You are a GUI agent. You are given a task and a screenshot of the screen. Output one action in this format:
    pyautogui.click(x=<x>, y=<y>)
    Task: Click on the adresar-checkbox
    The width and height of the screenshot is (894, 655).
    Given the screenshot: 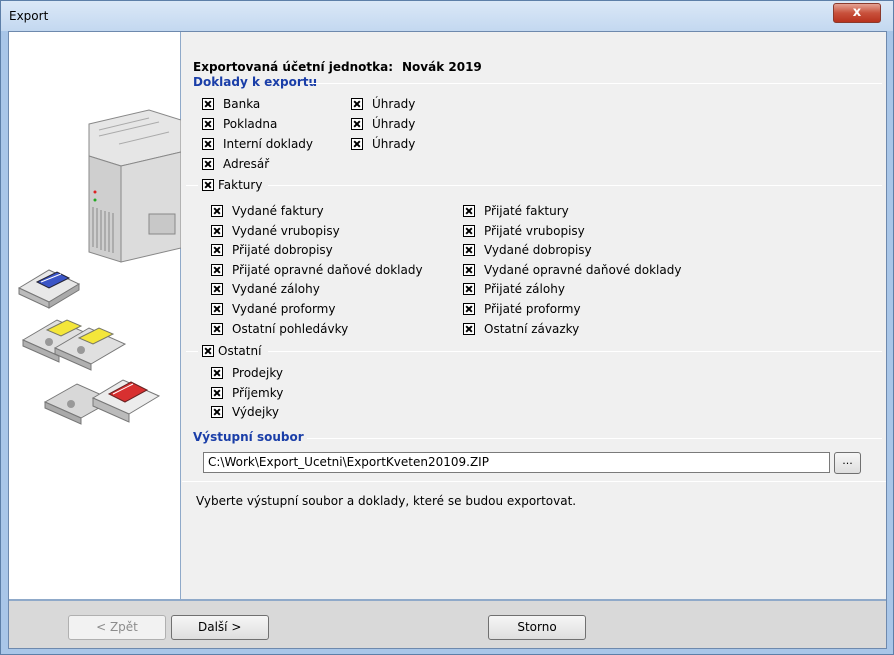 What is the action you would take?
    pyautogui.click(x=208, y=164)
    